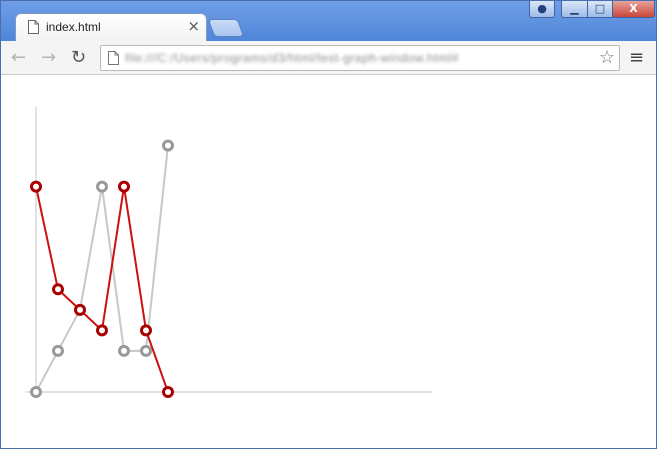 The image size is (657, 449). What do you see at coordinates (226, 28) in the screenshot?
I see `new-tab-button` at bounding box center [226, 28].